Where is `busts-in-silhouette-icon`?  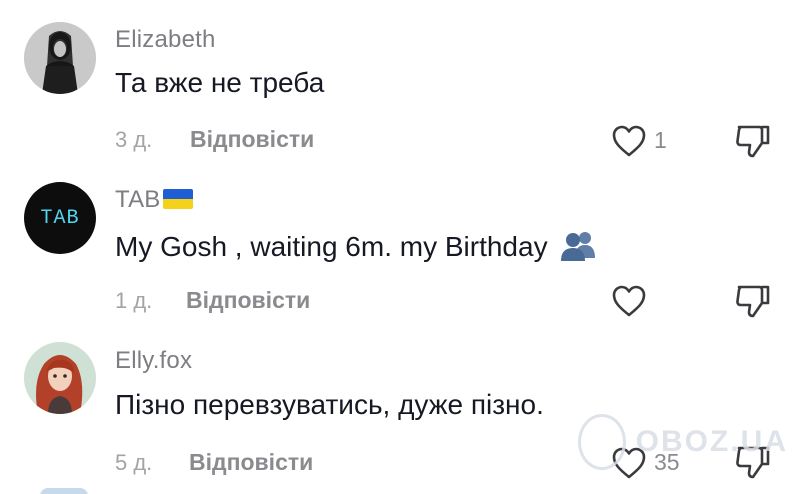
busts-in-silhouette-icon is located at coordinates (578, 245).